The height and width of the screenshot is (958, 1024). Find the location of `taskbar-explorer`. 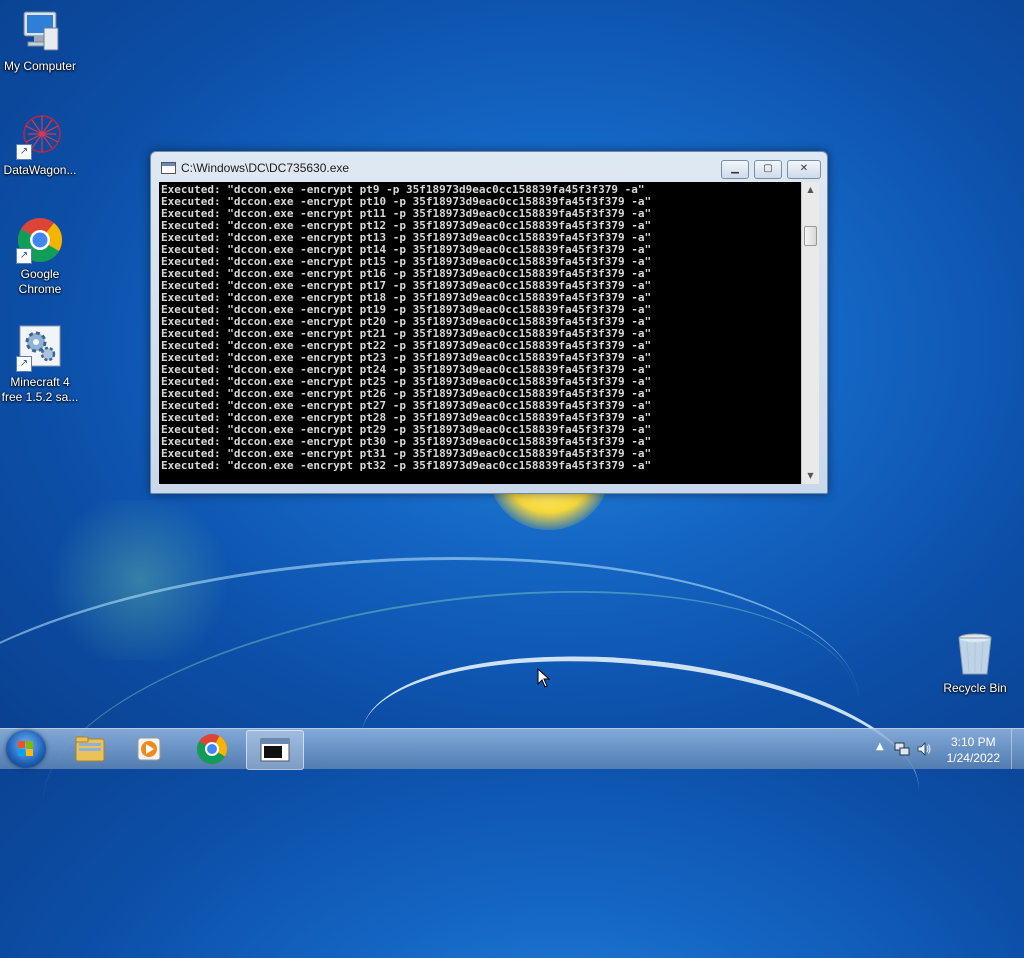

taskbar-explorer is located at coordinates (90, 749).